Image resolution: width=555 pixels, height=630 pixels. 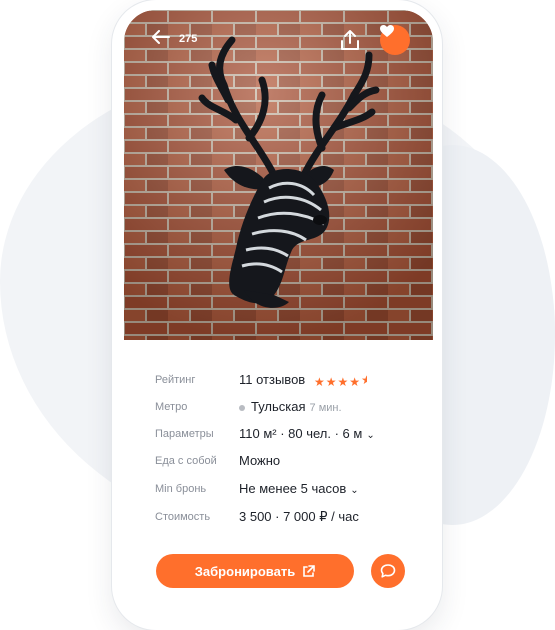 What do you see at coordinates (181, 489) in the screenshot?
I see `detail-label: Min бронь` at bounding box center [181, 489].